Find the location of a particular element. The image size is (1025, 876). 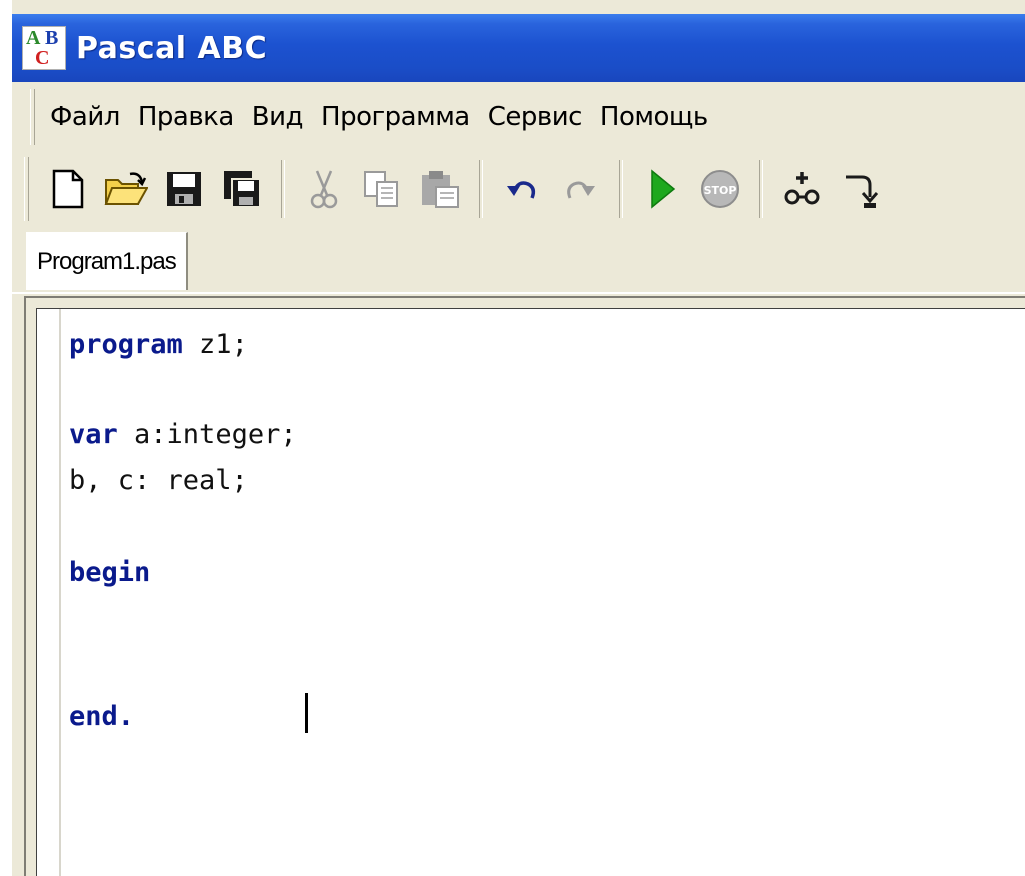

editor-gutter is located at coordinates (49, 592).